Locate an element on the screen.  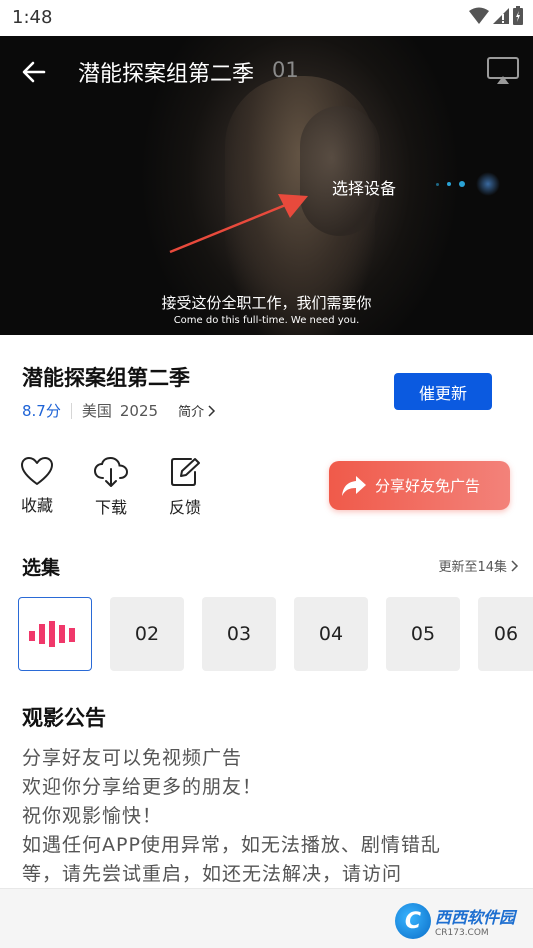
watermark-sub: CR173.COM is located at coordinates (461, 933).